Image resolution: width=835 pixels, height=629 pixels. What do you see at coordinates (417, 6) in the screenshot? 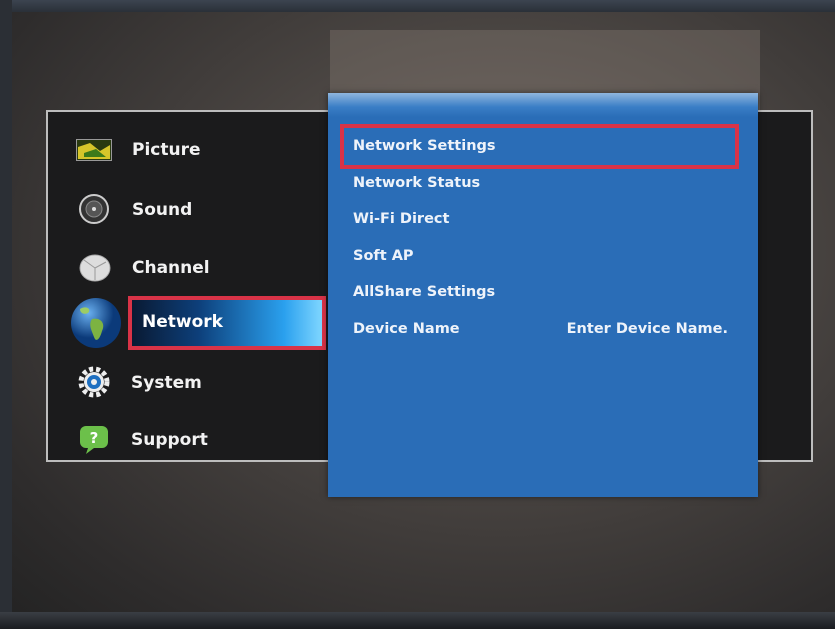
I see `tv-frame-top` at bounding box center [417, 6].